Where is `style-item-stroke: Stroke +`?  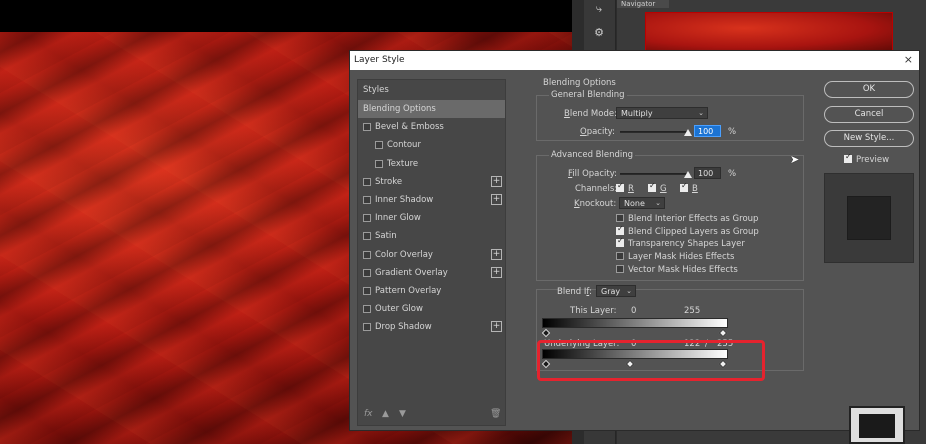 style-item-stroke: Stroke + is located at coordinates (431, 182).